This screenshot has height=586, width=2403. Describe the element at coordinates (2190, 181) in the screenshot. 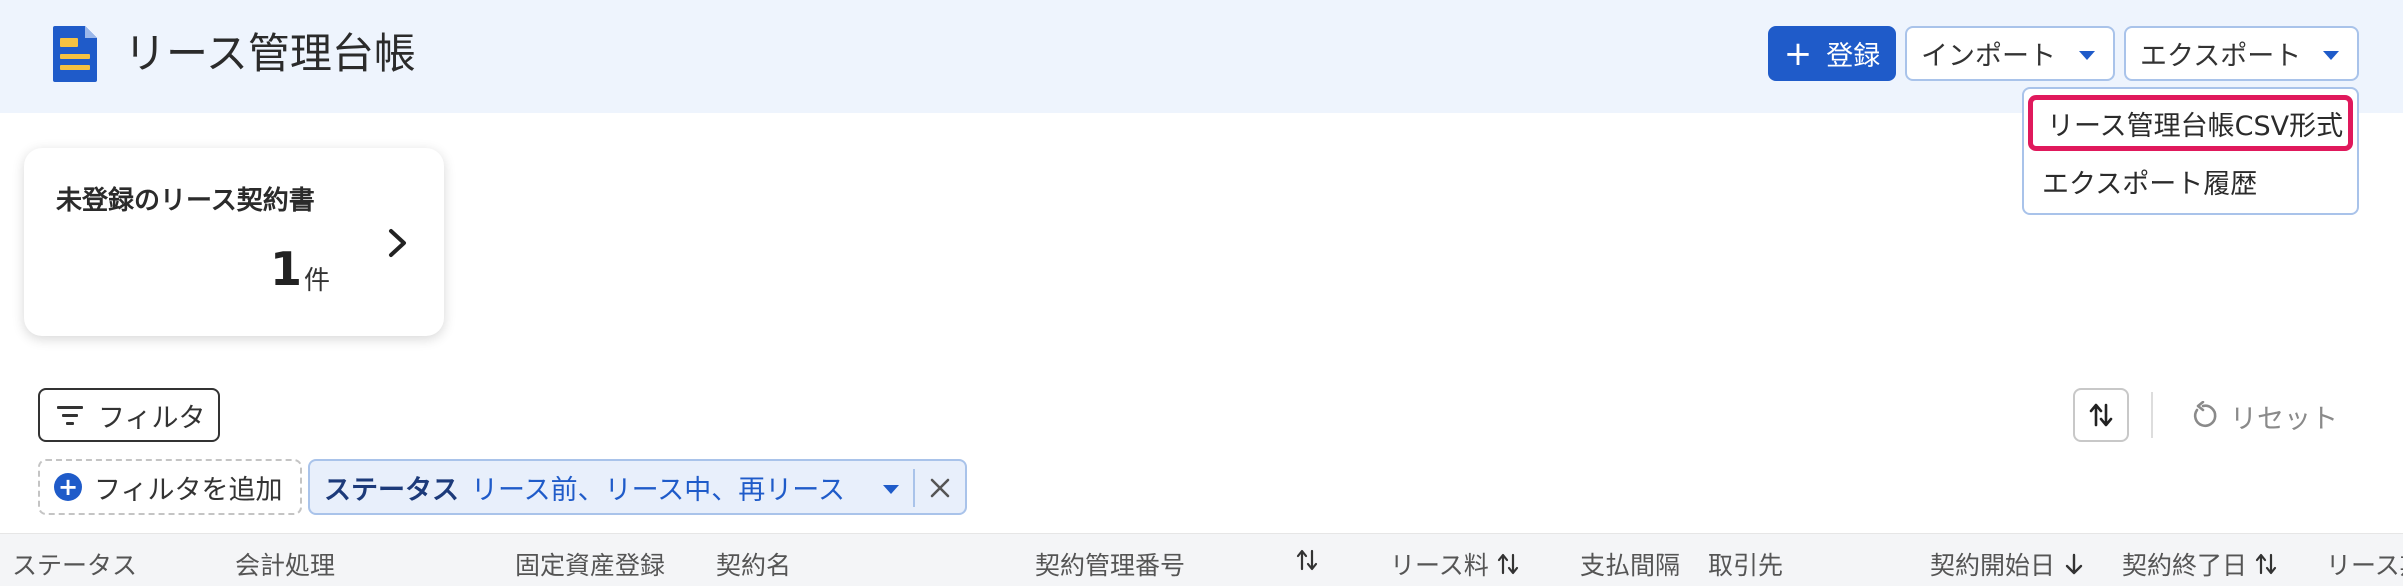

I see `menu-item-export-history: エクスポート履歴` at that location.